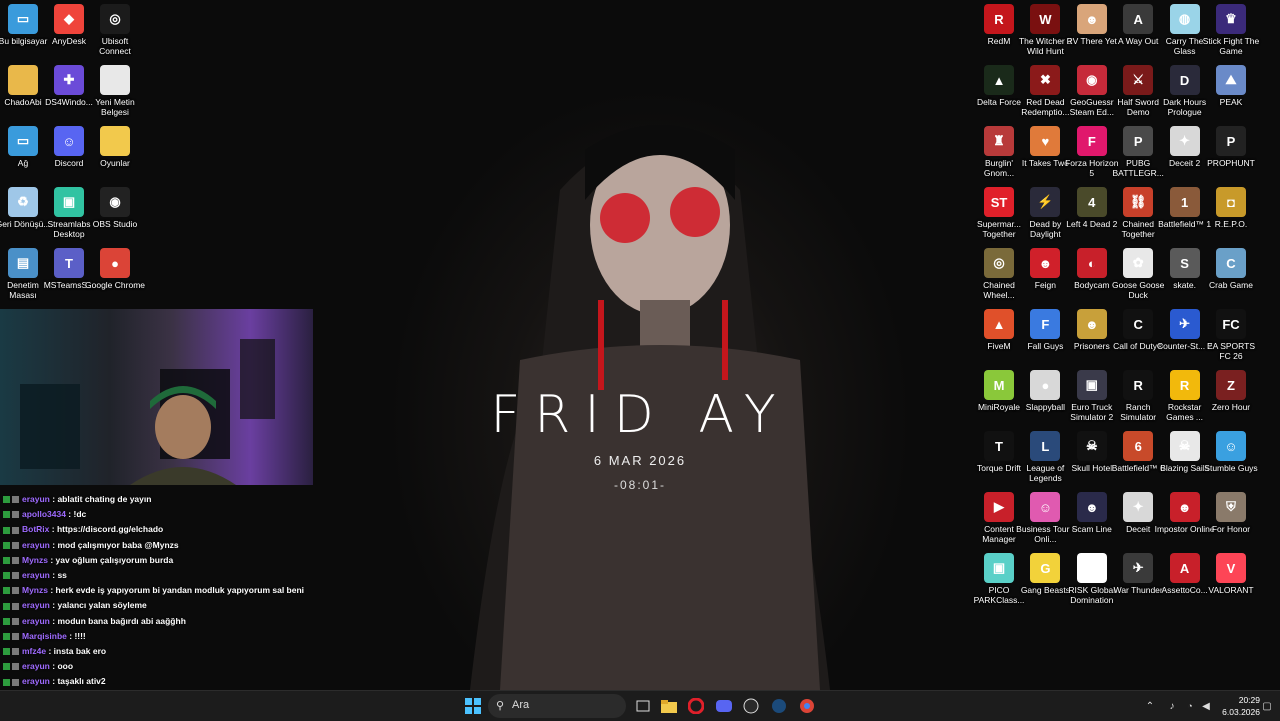 The width and height of the screenshot is (1280, 721). What do you see at coordinates (114, 559) in the screenshot?
I see `chat-text: yav oğlum çalışıyorum burda` at bounding box center [114, 559].